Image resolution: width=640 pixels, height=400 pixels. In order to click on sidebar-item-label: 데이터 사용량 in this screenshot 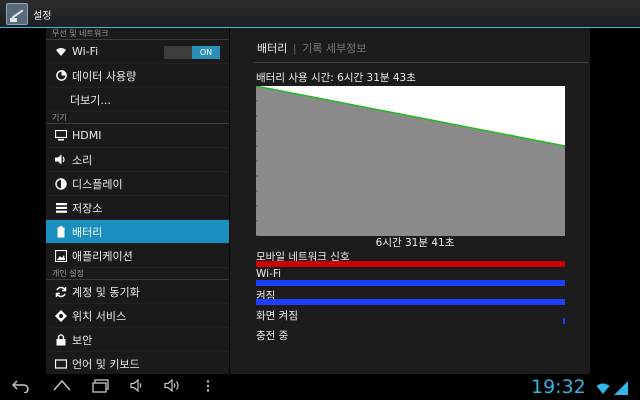, I will do `click(104, 76)`.